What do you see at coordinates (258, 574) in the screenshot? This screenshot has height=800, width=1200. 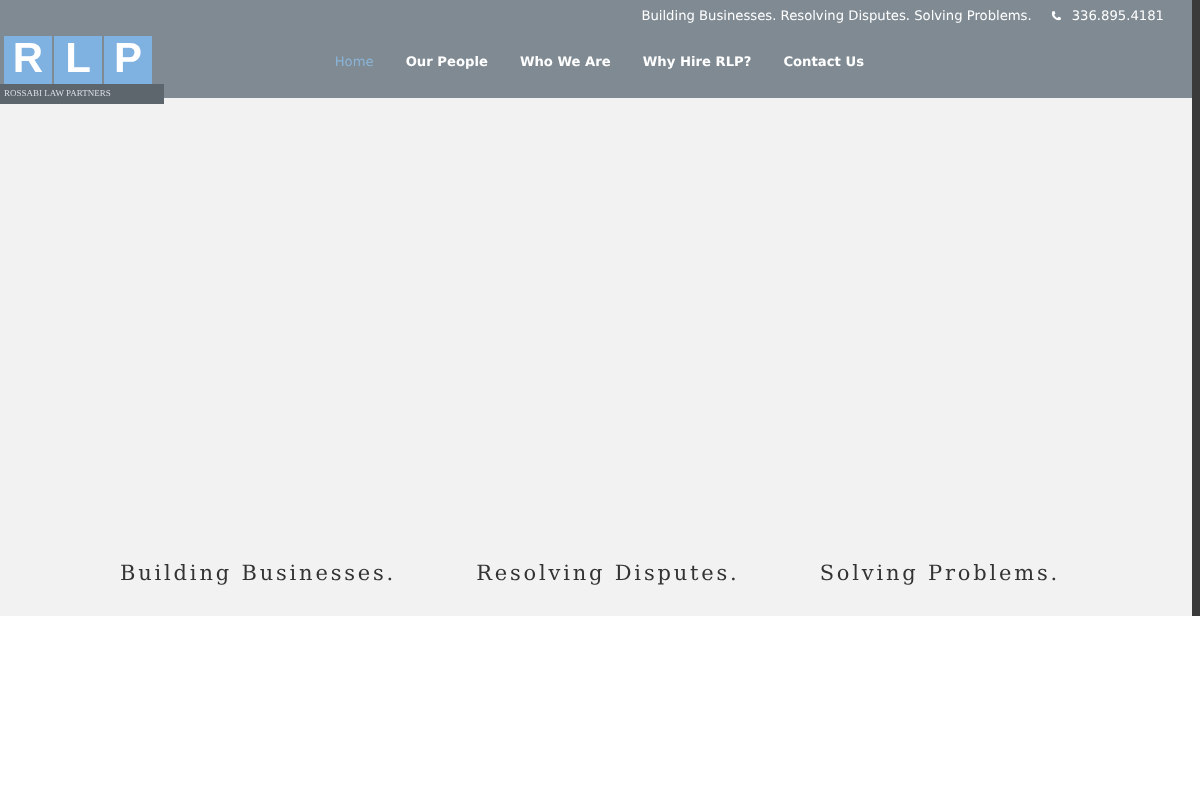 I see `hero-slogan: Building Businesses.` at bounding box center [258, 574].